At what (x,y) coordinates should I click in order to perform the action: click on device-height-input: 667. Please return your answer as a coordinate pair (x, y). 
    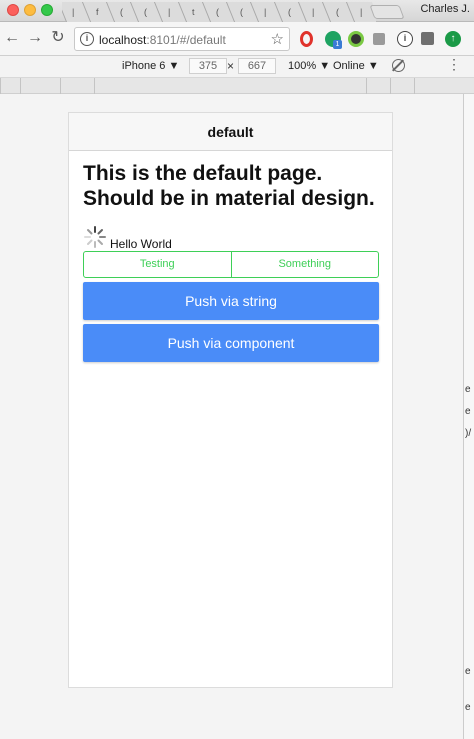
    Looking at the image, I should click on (257, 66).